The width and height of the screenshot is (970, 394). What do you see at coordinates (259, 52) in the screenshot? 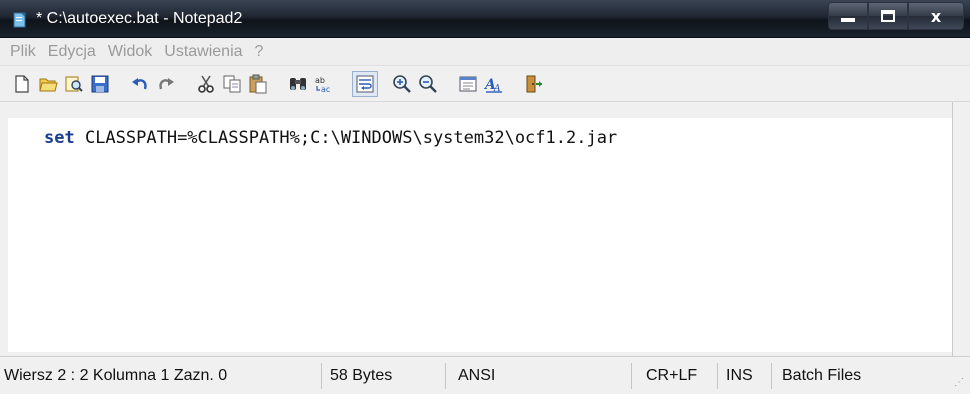
I see `menu-help: ?` at bounding box center [259, 52].